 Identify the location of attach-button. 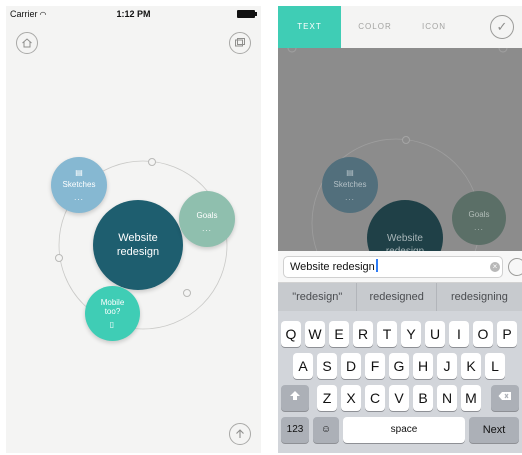
(515, 267).